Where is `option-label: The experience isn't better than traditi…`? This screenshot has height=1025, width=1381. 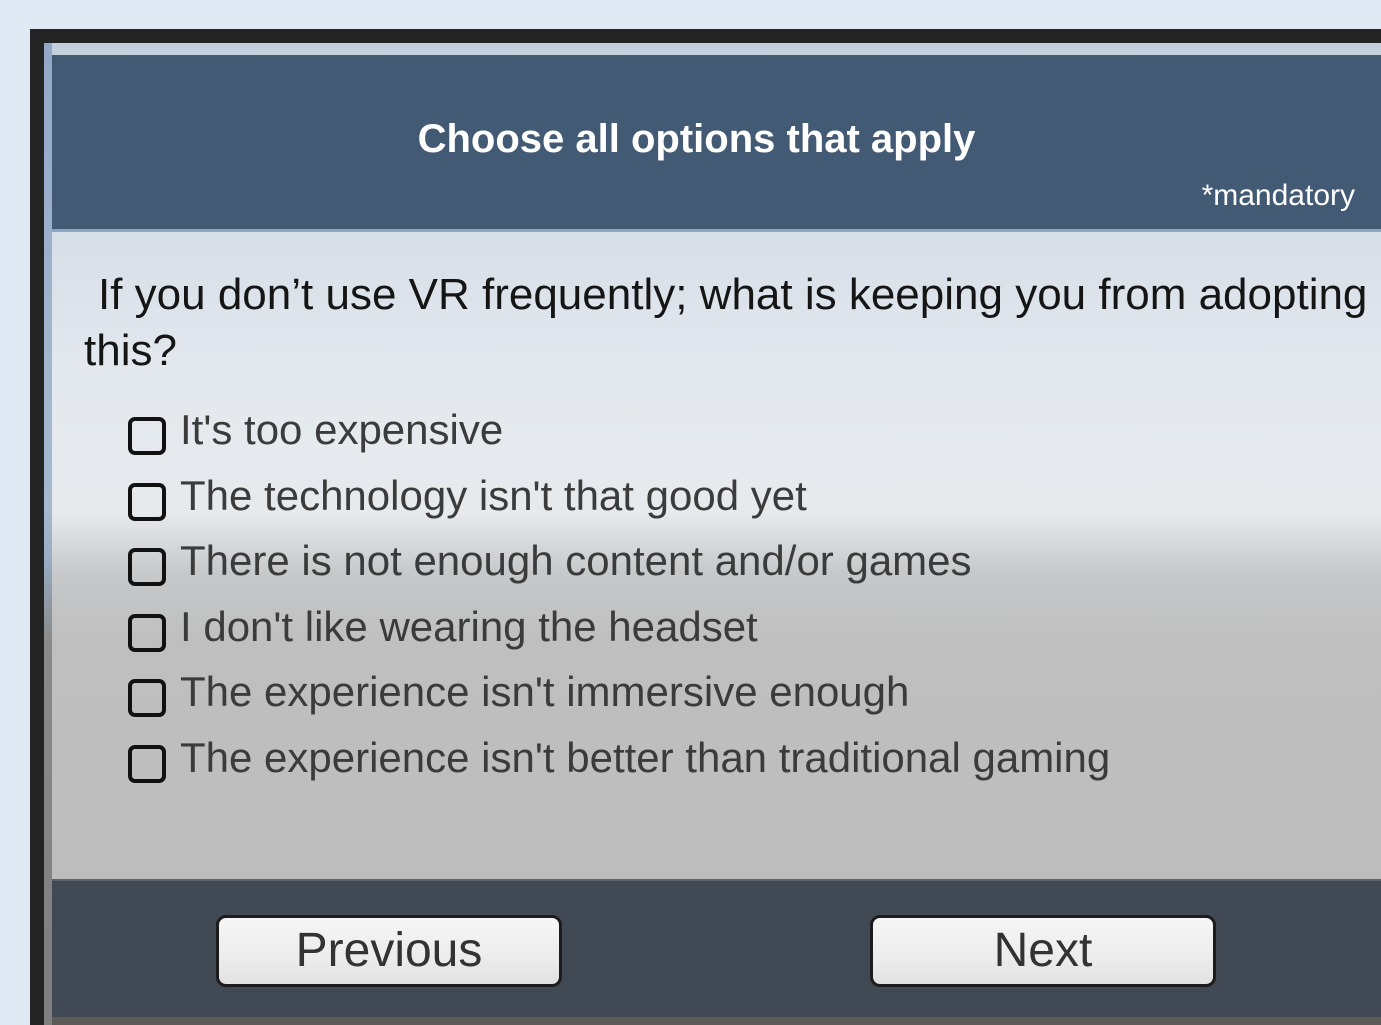
option-label: The experience isn't better than traditi… is located at coordinates (645, 758).